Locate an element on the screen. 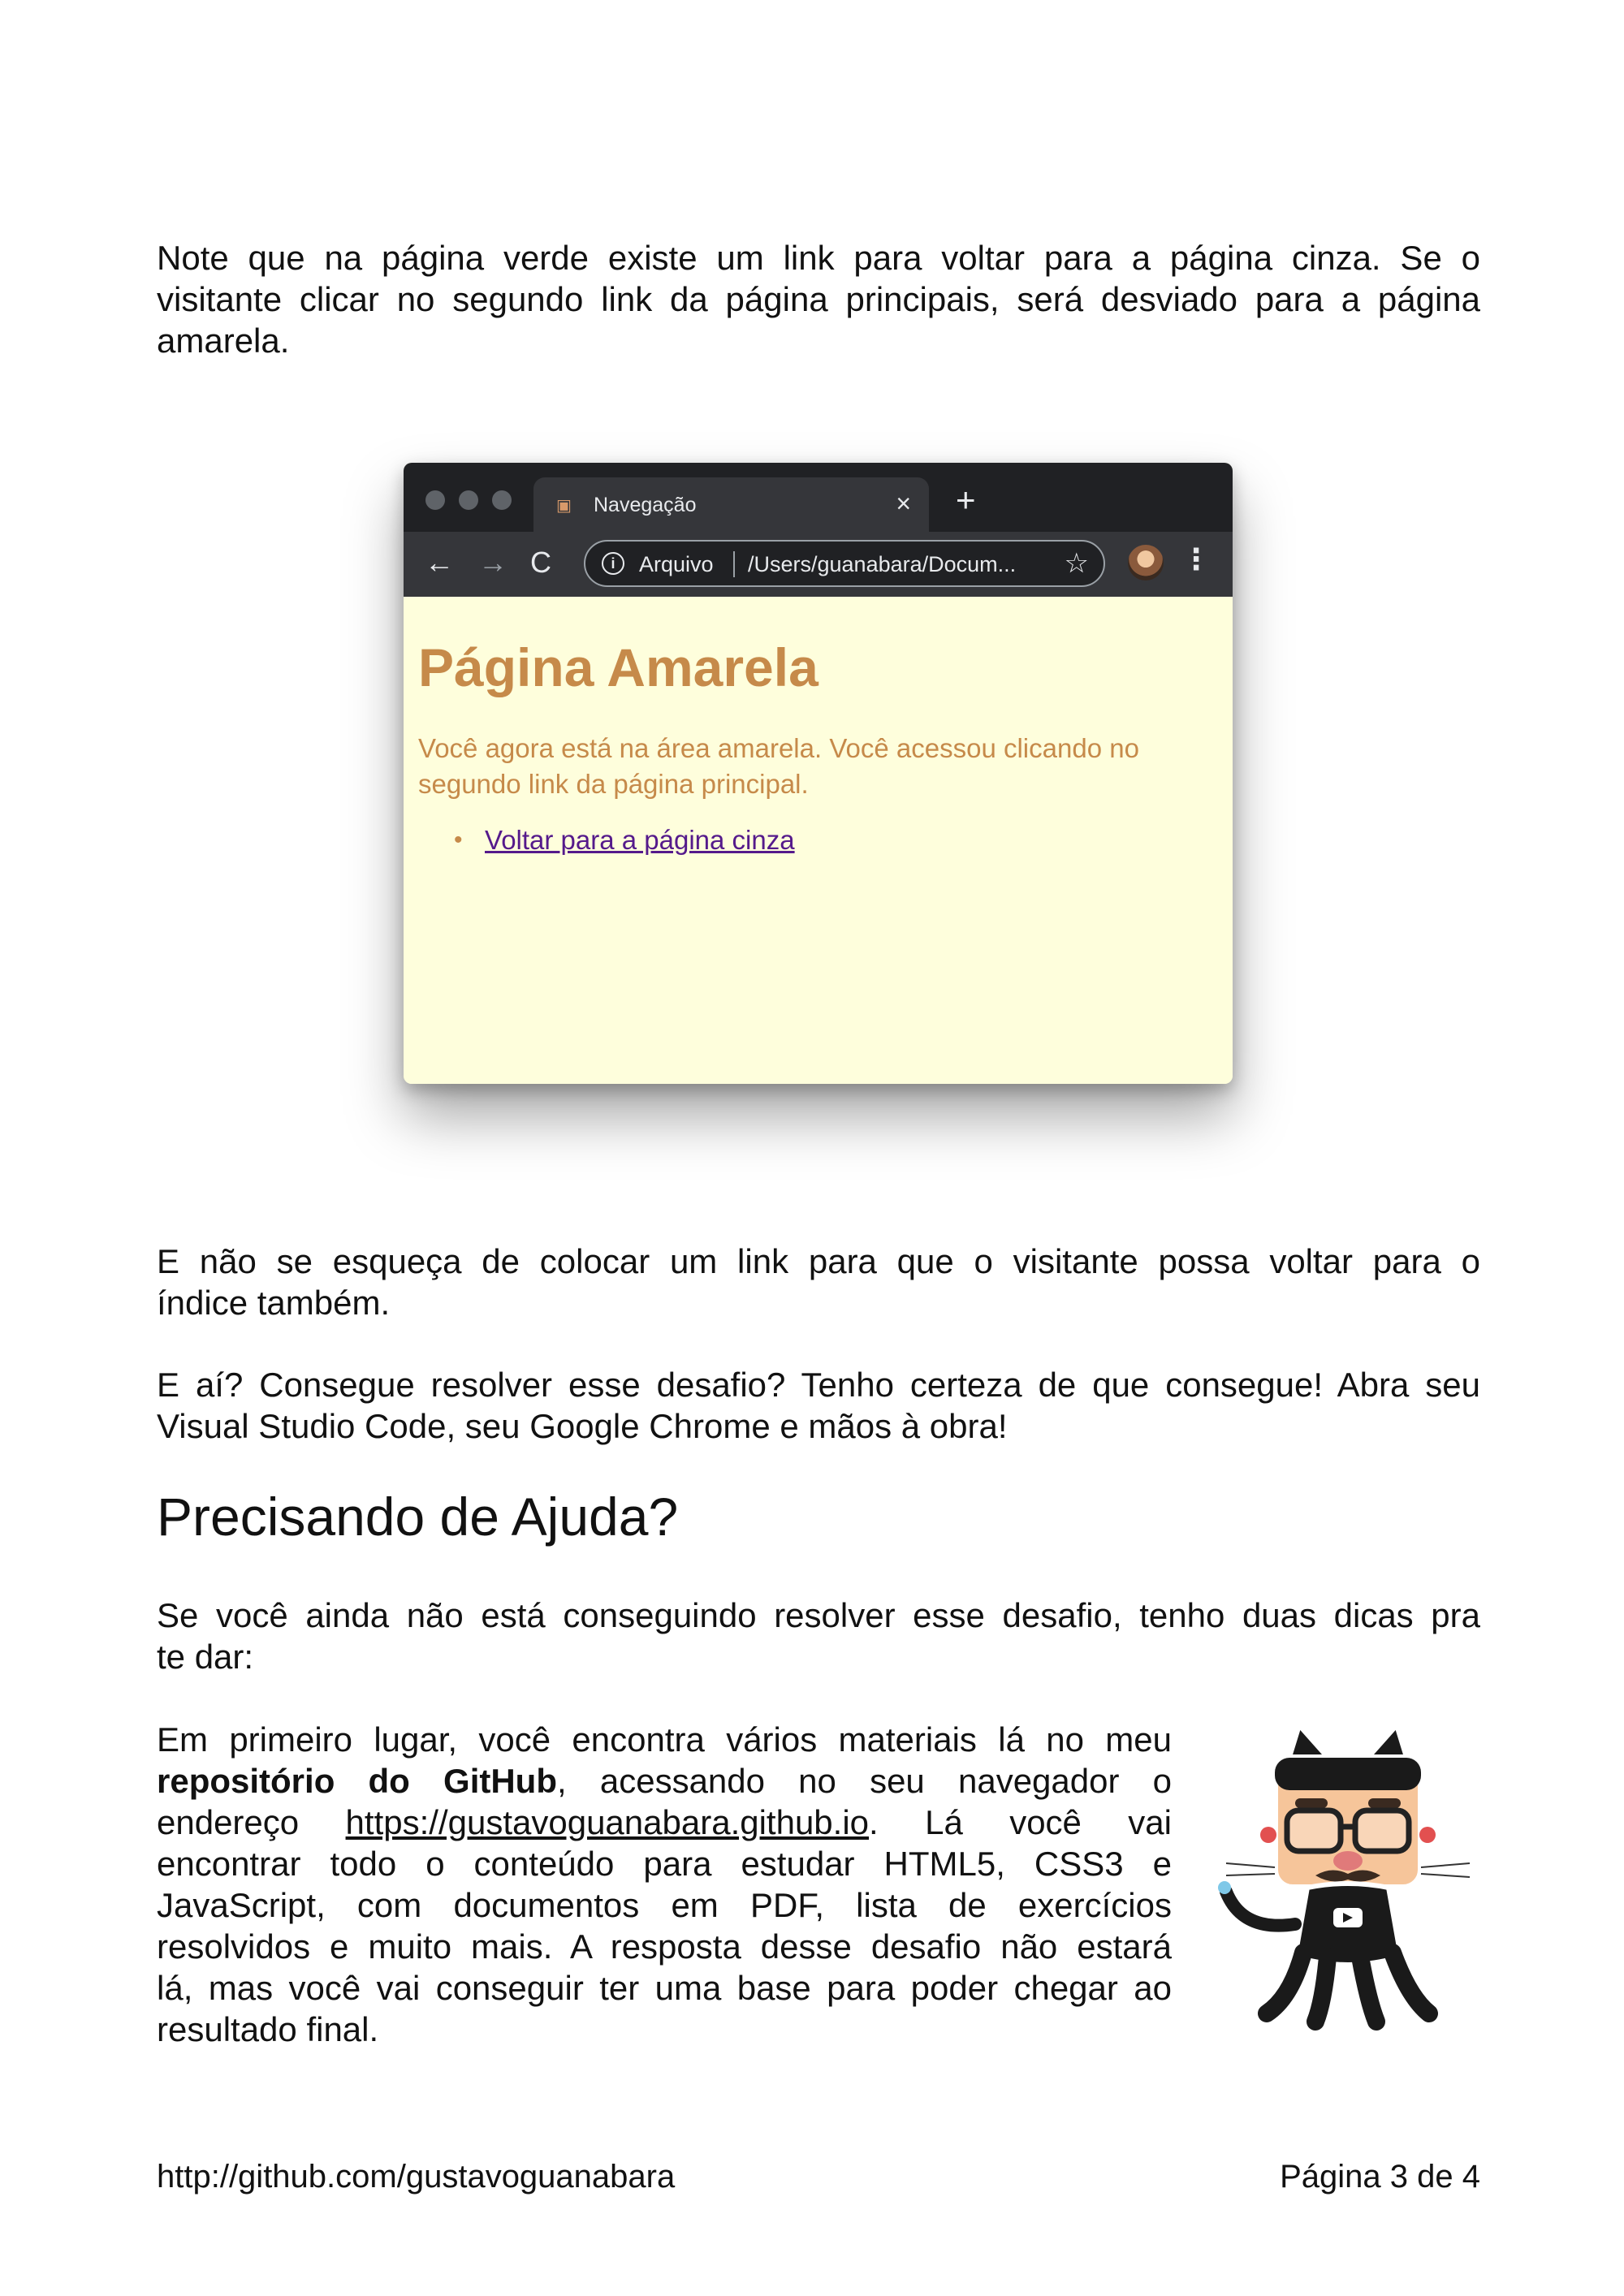 The height and width of the screenshot is (2296, 1624). new-tab-icon: + is located at coordinates (966, 500).